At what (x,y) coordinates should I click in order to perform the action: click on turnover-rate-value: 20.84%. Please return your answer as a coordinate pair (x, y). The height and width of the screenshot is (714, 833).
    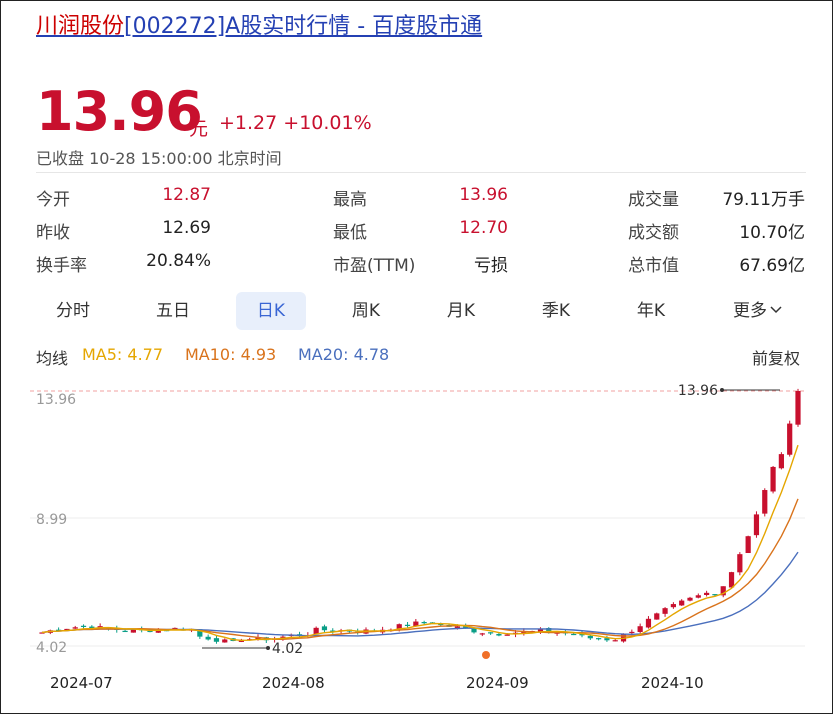
    Looking at the image, I should click on (178, 261).